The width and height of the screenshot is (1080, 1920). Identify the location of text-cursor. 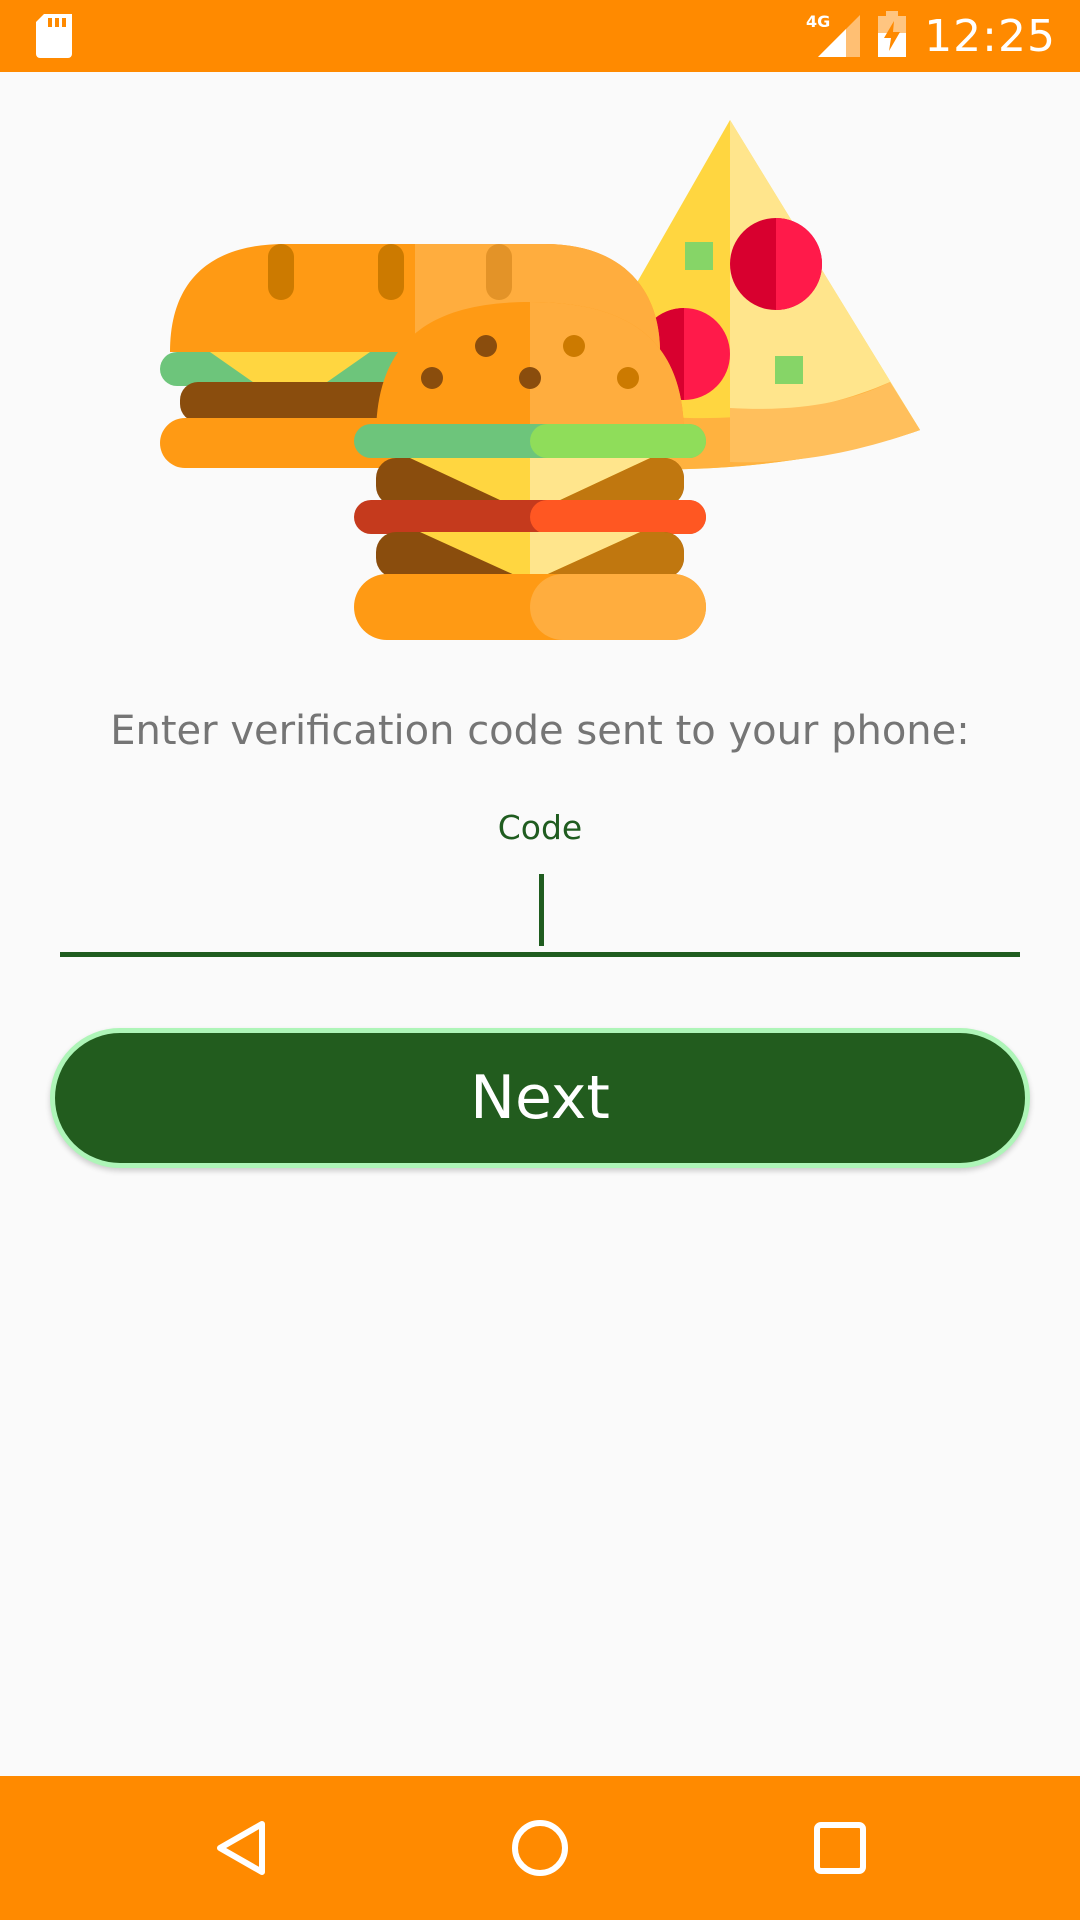
(541, 910).